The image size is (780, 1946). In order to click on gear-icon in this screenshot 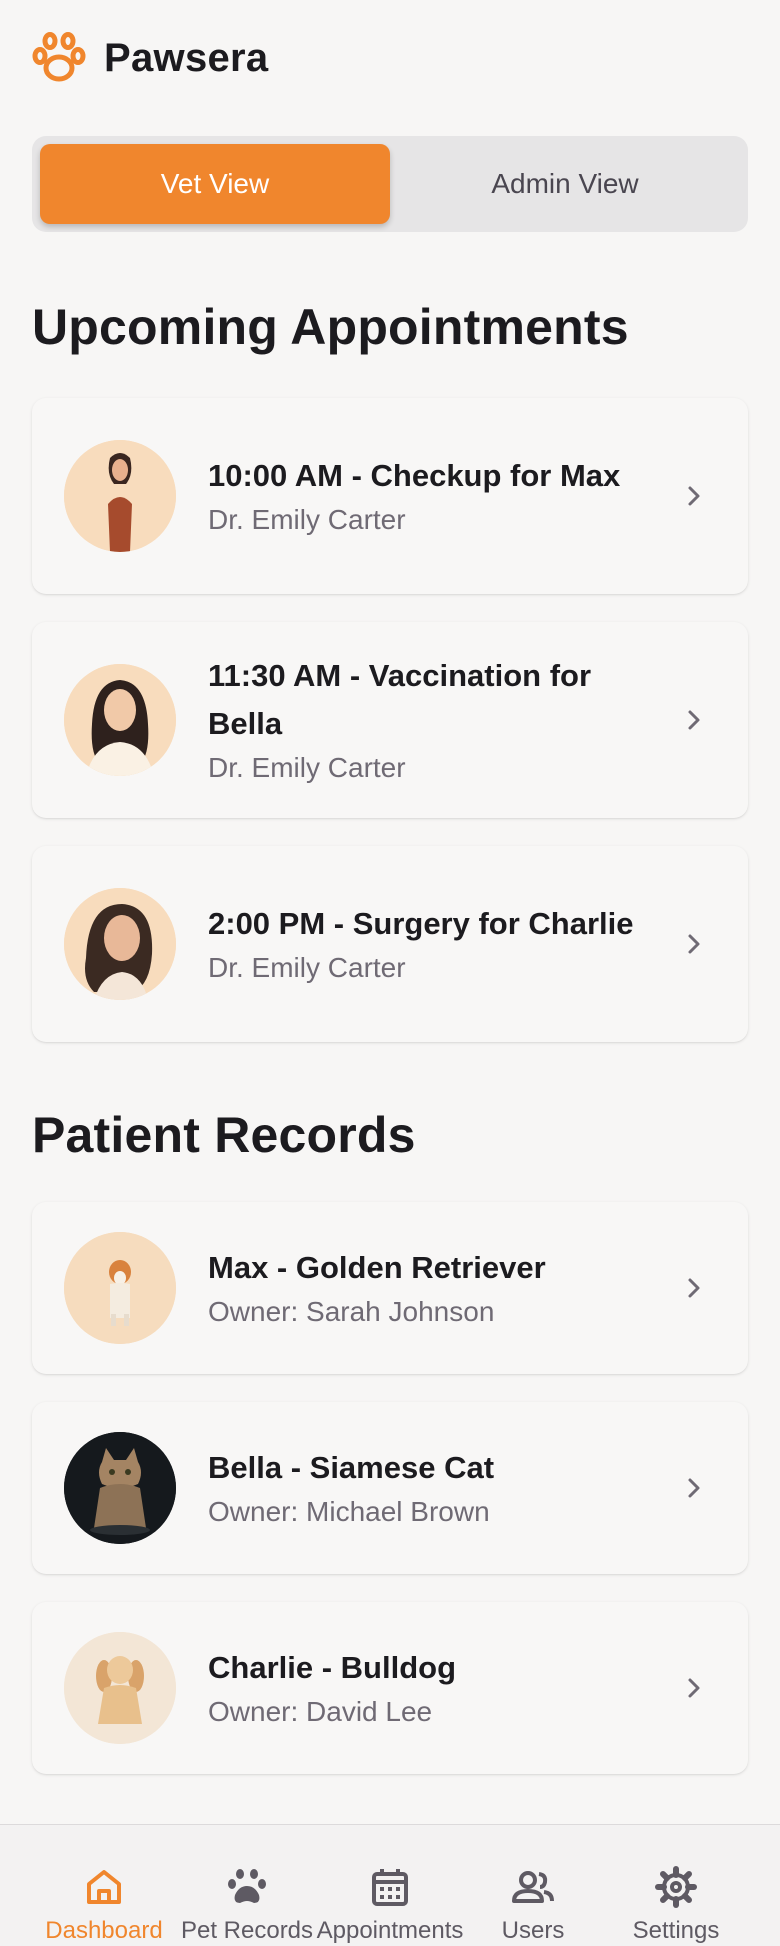, I will do `click(676, 1887)`.